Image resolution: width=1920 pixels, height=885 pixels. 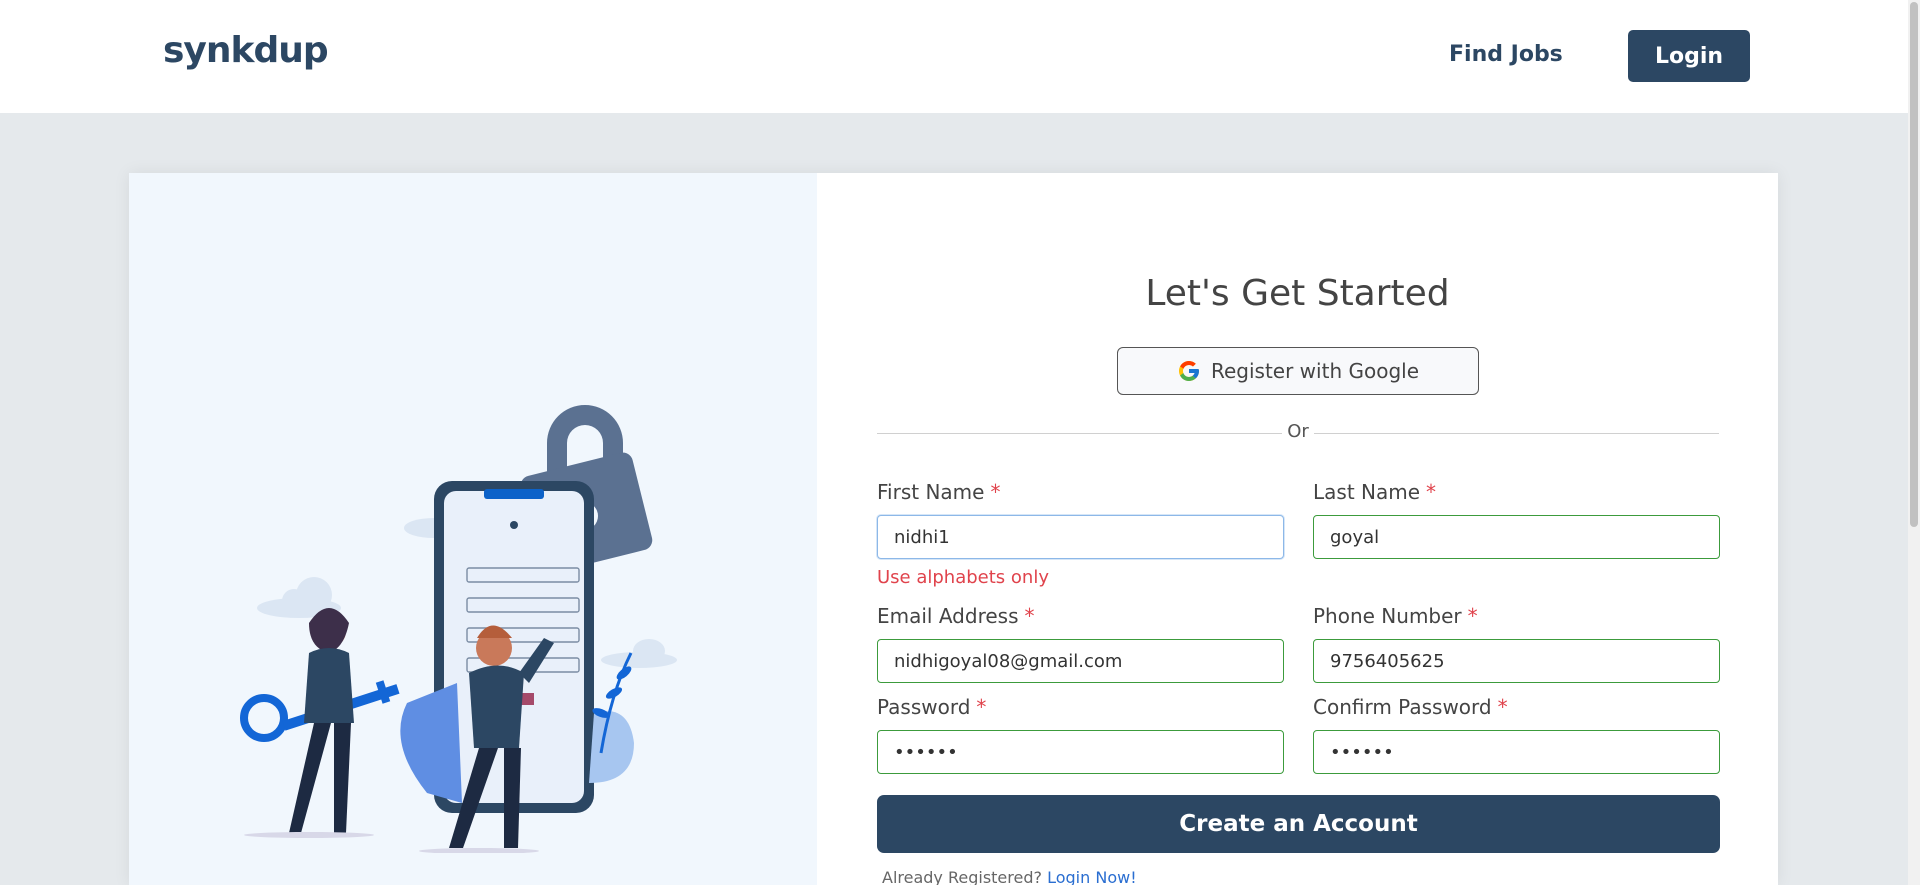 I want to click on already-registered: Already Registered? Login Now!, so click(x=1009, y=876).